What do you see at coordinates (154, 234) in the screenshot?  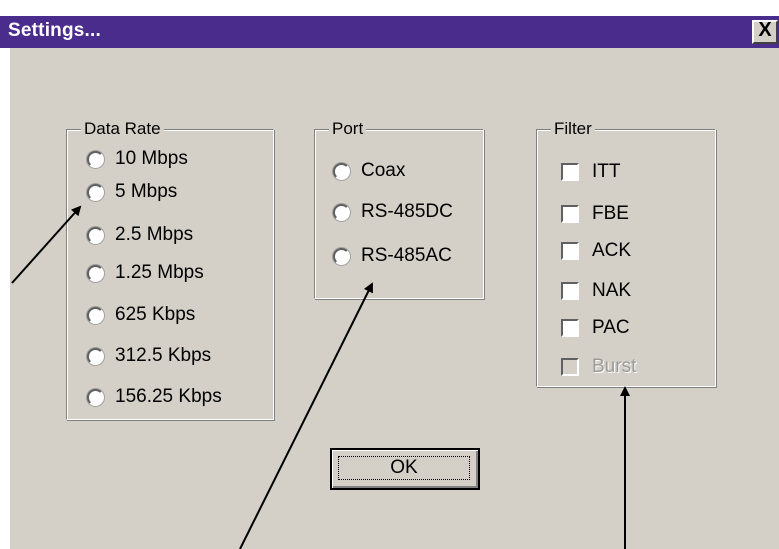 I see `option-label: 2.5 Mbps` at bounding box center [154, 234].